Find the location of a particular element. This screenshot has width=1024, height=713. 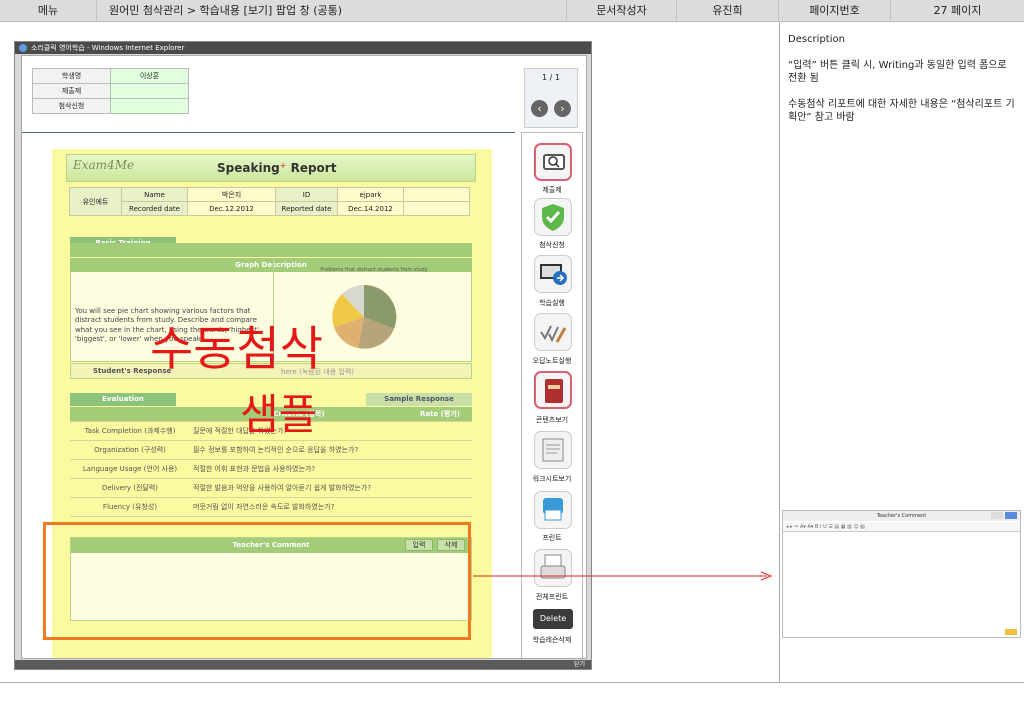

graph-description-bar is located at coordinates (271, 250).